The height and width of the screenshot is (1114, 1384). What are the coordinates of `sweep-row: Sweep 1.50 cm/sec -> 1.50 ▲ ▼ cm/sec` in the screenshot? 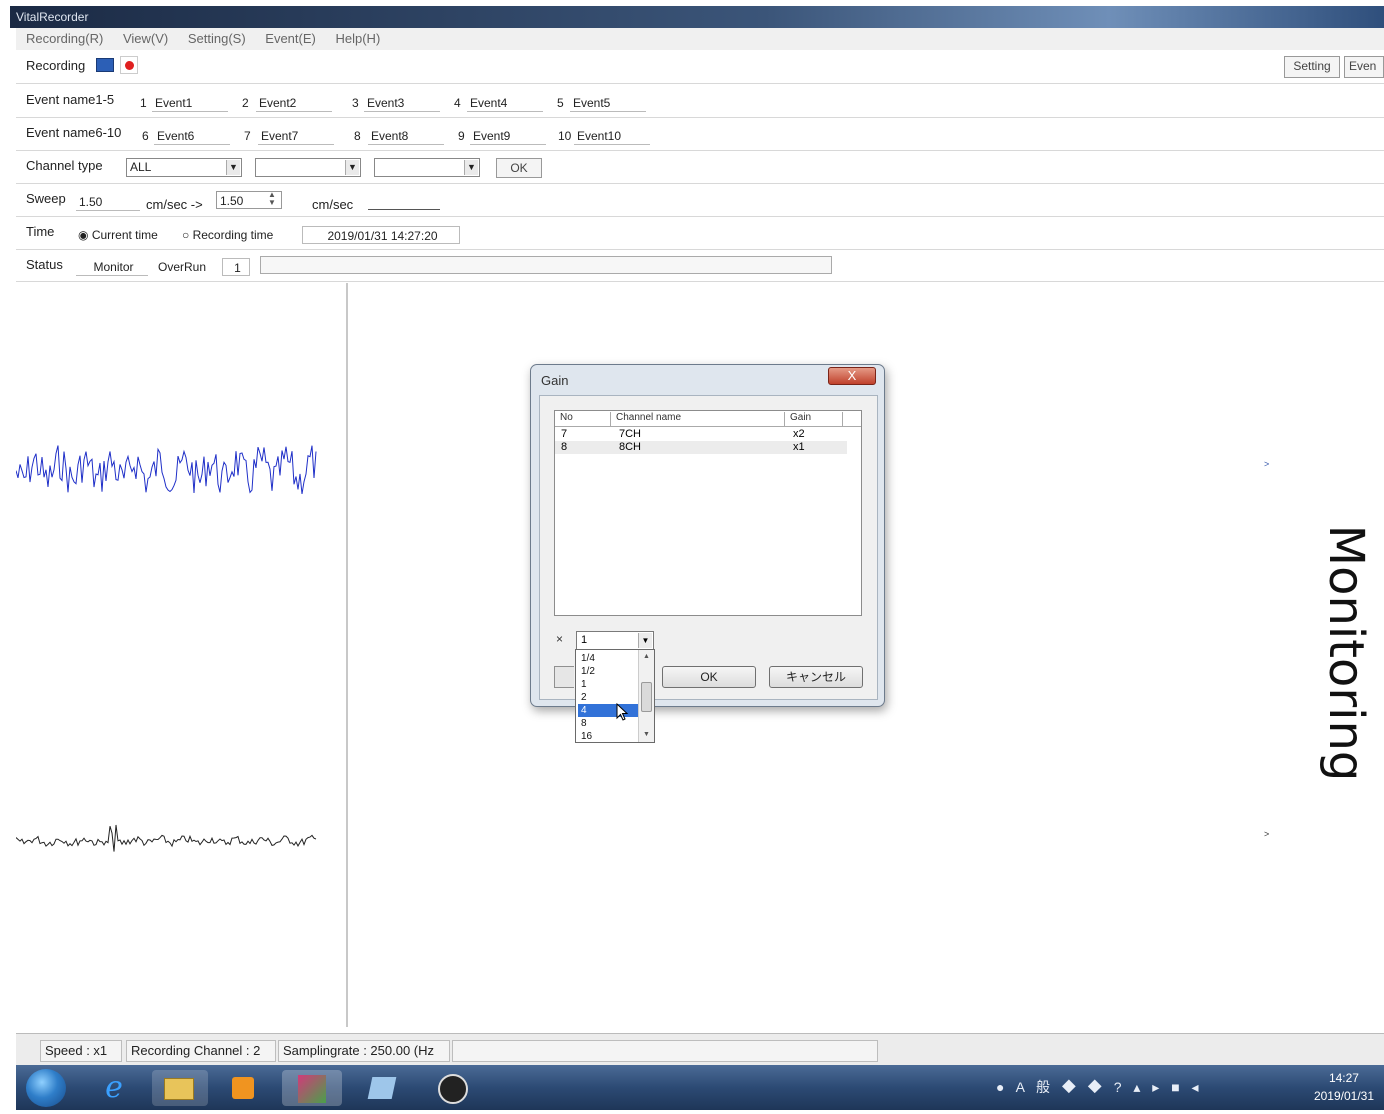 It's located at (700, 201).